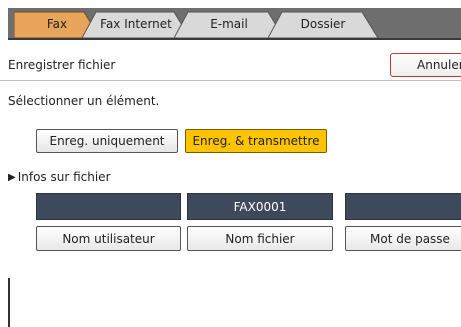  What do you see at coordinates (9, 302) in the screenshot?
I see `divider-line` at bounding box center [9, 302].